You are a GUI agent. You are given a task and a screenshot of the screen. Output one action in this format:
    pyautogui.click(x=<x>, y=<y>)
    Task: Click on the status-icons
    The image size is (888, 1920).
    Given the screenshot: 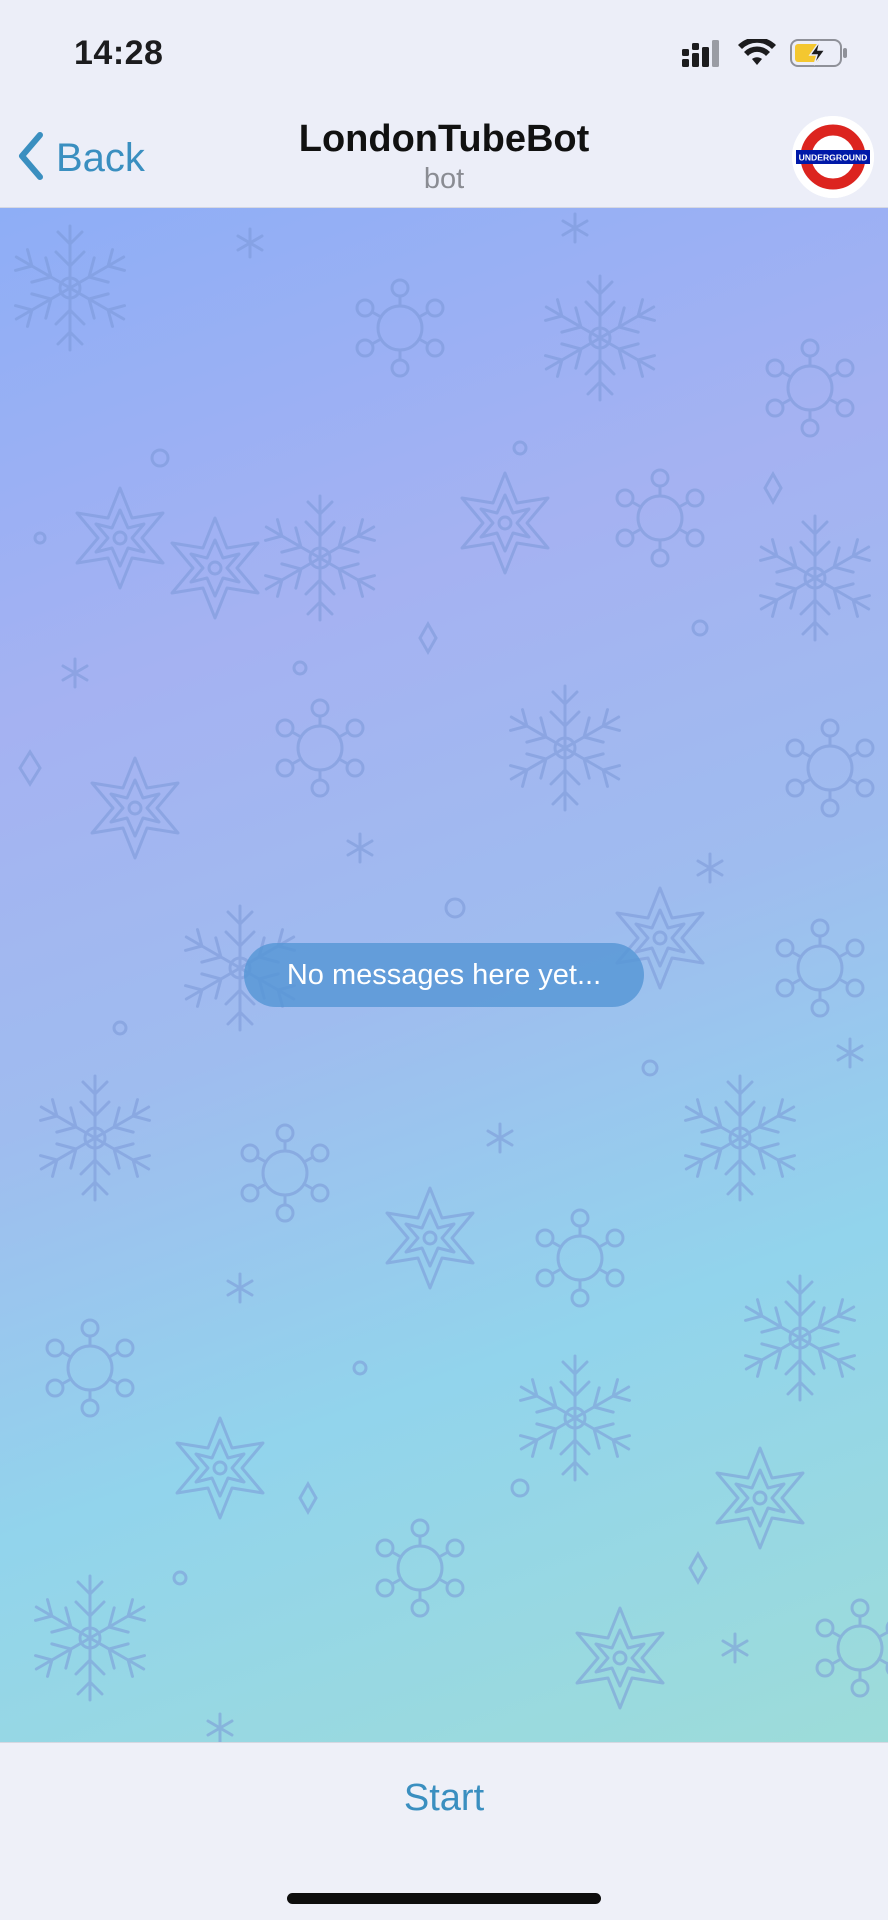 What is the action you would take?
    pyautogui.click(x=765, y=55)
    